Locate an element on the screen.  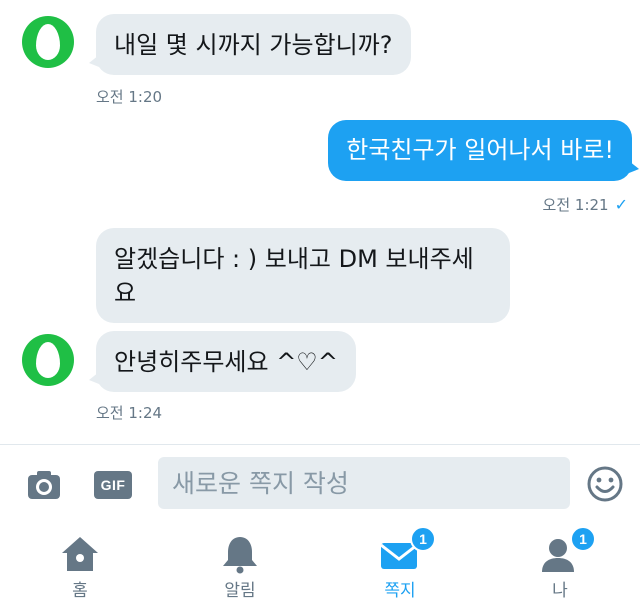
message-incoming: 알겠습니다 : ) 보내고 DM 보내주세요 is located at coordinates (303, 275).